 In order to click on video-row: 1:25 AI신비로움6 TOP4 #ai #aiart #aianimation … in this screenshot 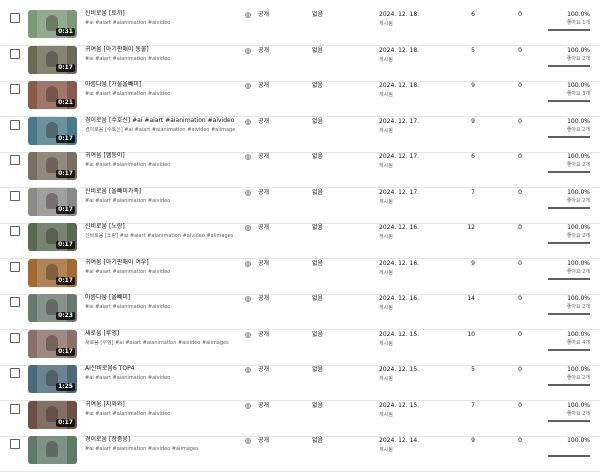, I will do `click(300, 383)`.